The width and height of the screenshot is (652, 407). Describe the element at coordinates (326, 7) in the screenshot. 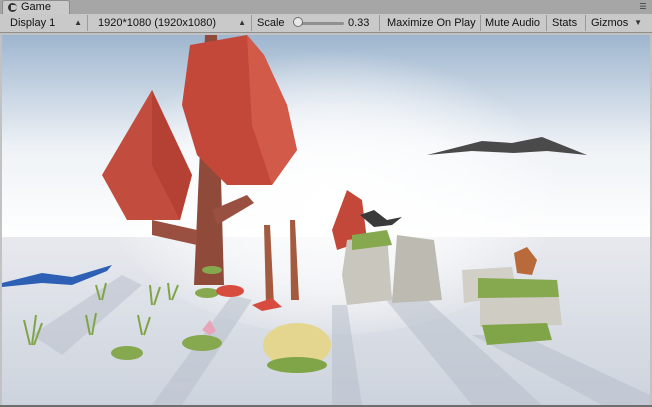

I see `tab-bar: Game ☰` at that location.